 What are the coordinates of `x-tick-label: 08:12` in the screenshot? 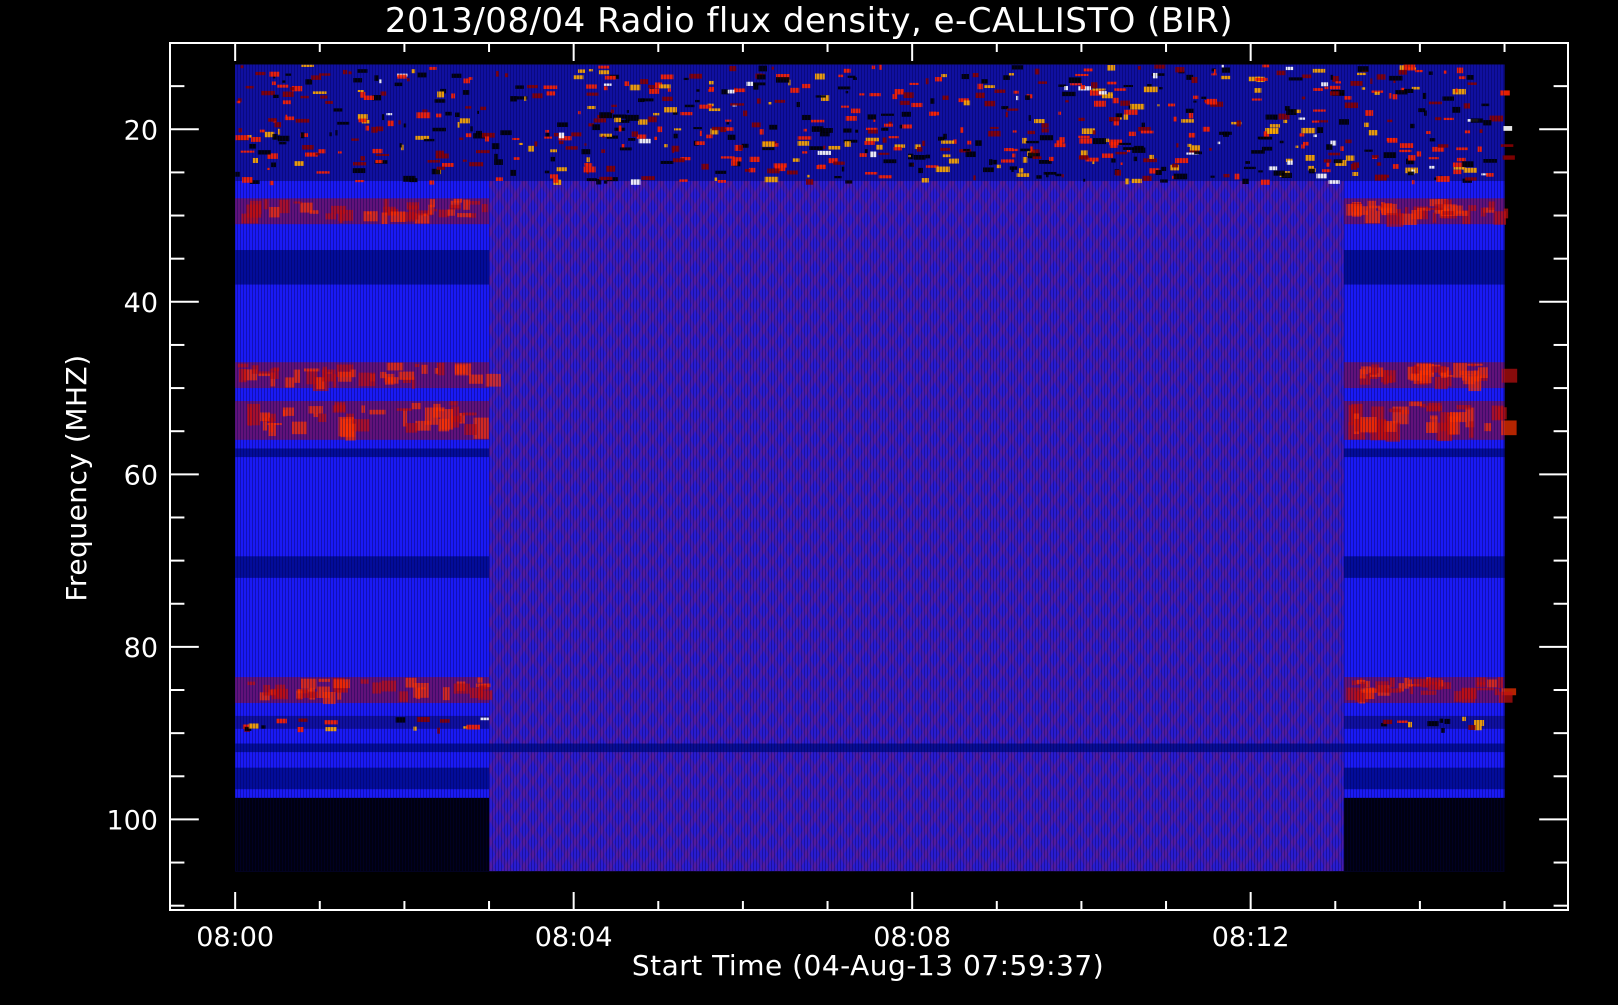 It's located at (1251, 937).